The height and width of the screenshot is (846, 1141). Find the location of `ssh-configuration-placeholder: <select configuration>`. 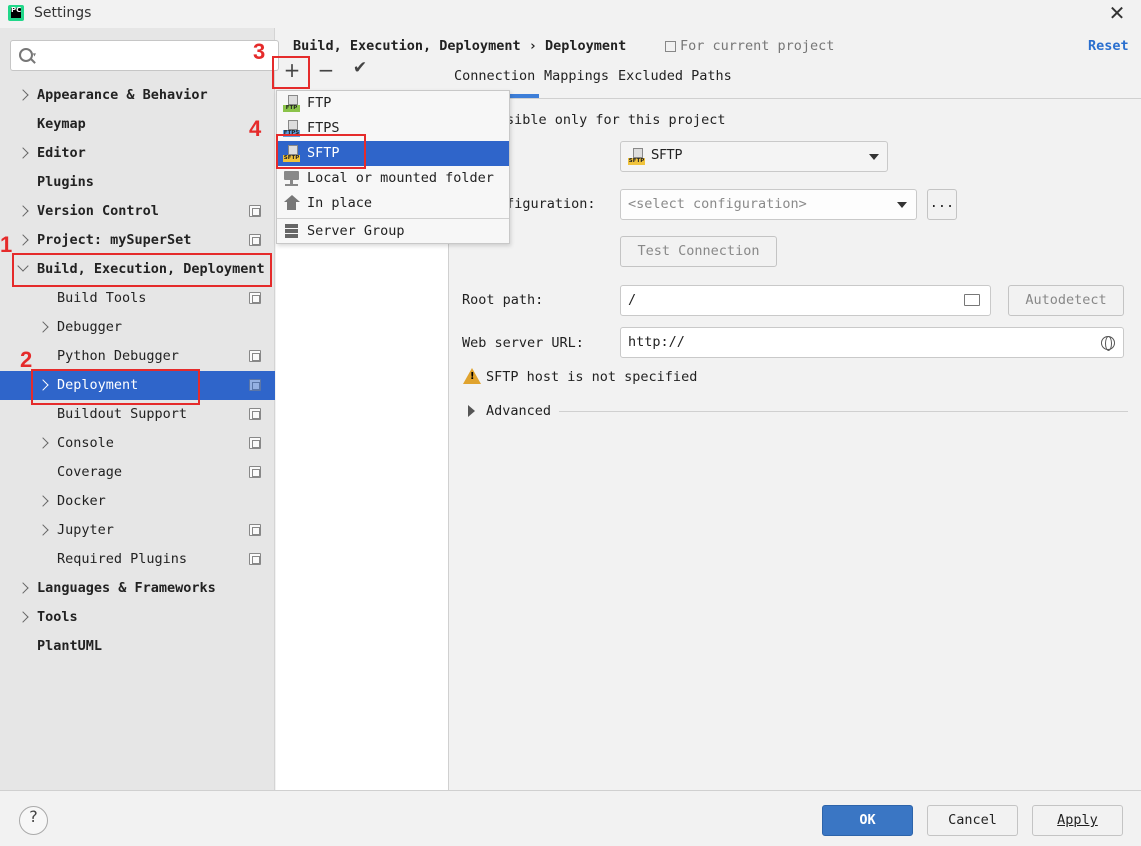

ssh-configuration-placeholder: <select configuration> is located at coordinates (717, 204).